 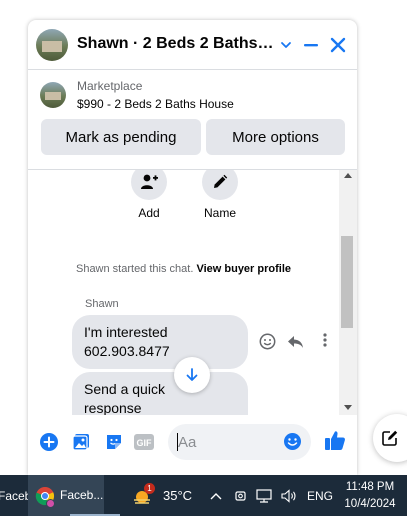 What do you see at coordinates (275, 137) in the screenshot?
I see `more-options-button: More options` at bounding box center [275, 137].